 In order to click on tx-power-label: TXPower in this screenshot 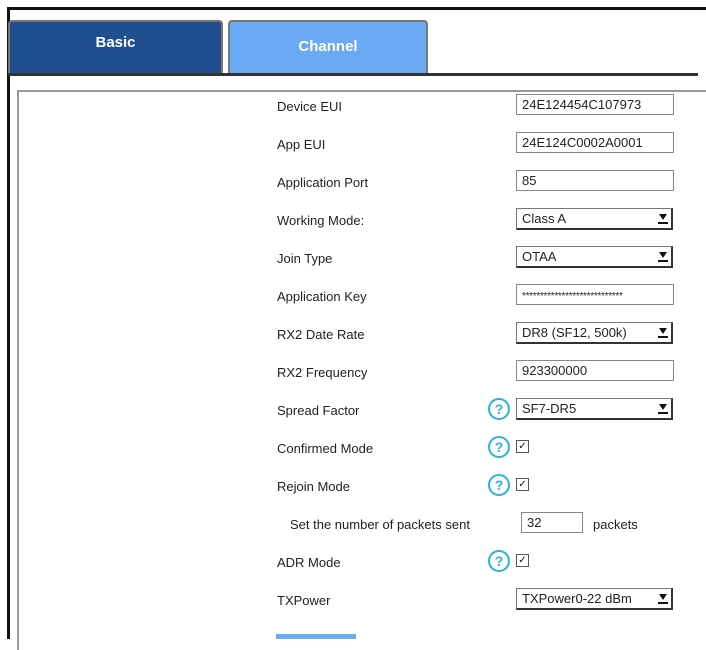, I will do `click(304, 600)`.